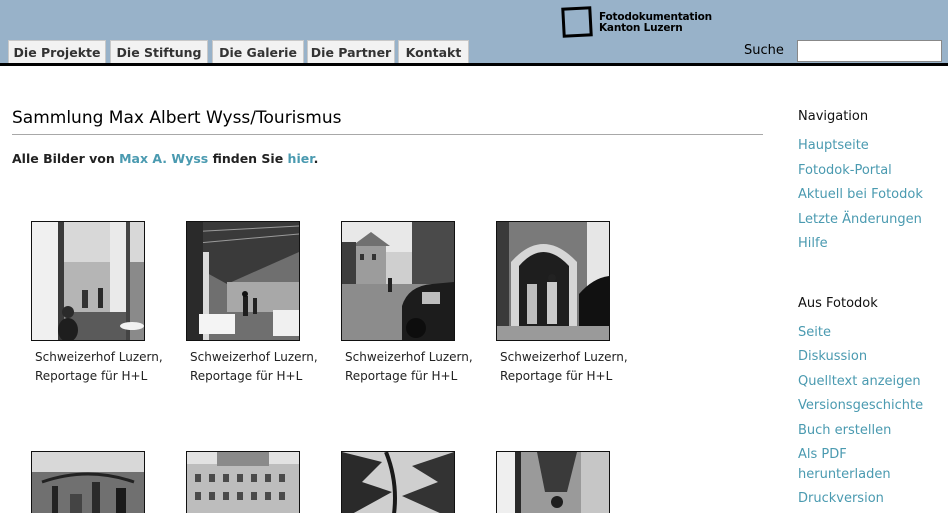  What do you see at coordinates (474, 64) in the screenshot?
I see `header-divider` at bounding box center [474, 64].